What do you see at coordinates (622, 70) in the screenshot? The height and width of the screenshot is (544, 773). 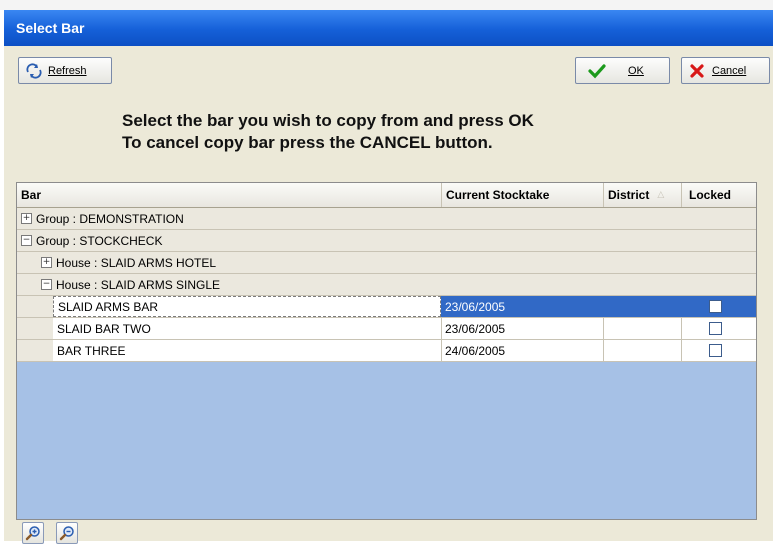 I see `ok-button: OK` at bounding box center [622, 70].